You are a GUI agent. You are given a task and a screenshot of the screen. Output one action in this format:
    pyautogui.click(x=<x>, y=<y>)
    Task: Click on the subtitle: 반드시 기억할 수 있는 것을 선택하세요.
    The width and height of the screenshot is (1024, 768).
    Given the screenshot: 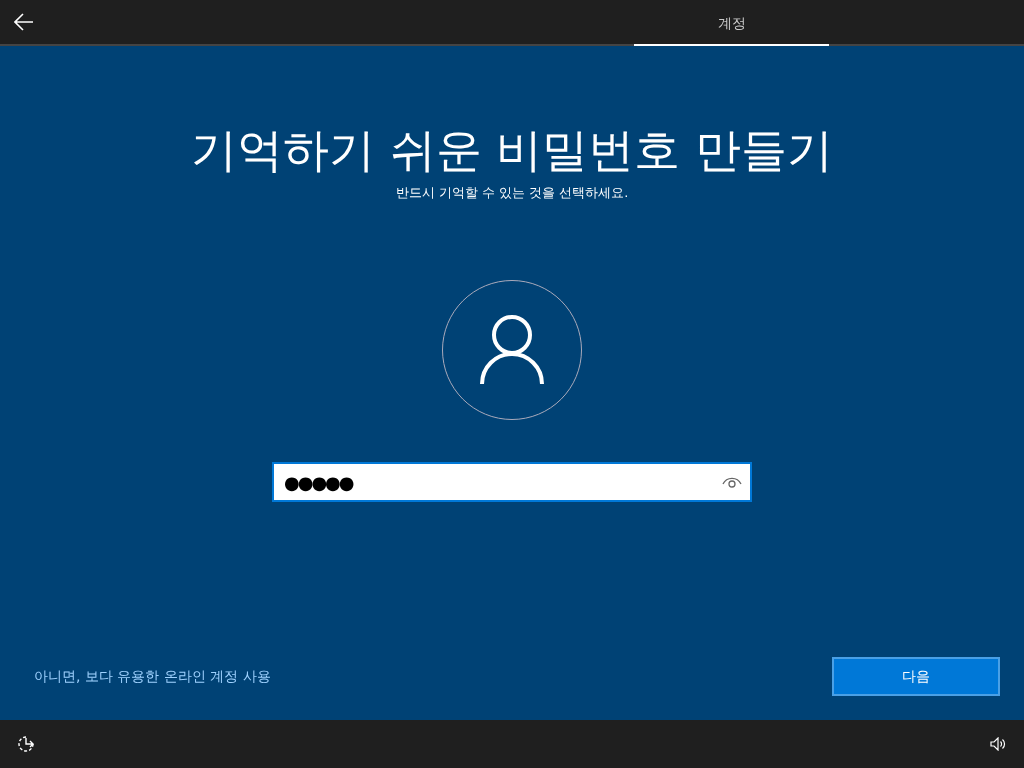 What is the action you would take?
    pyautogui.click(x=512, y=193)
    